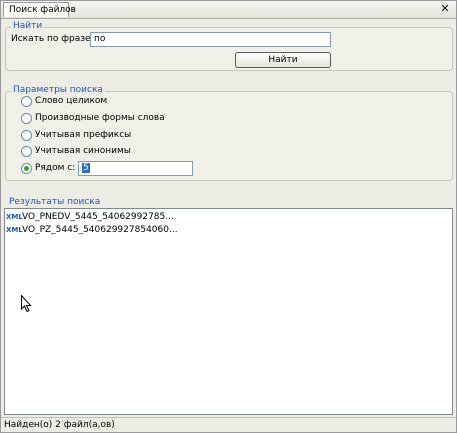  I want to click on params-group-legend: Параметры поиска, so click(58, 90).